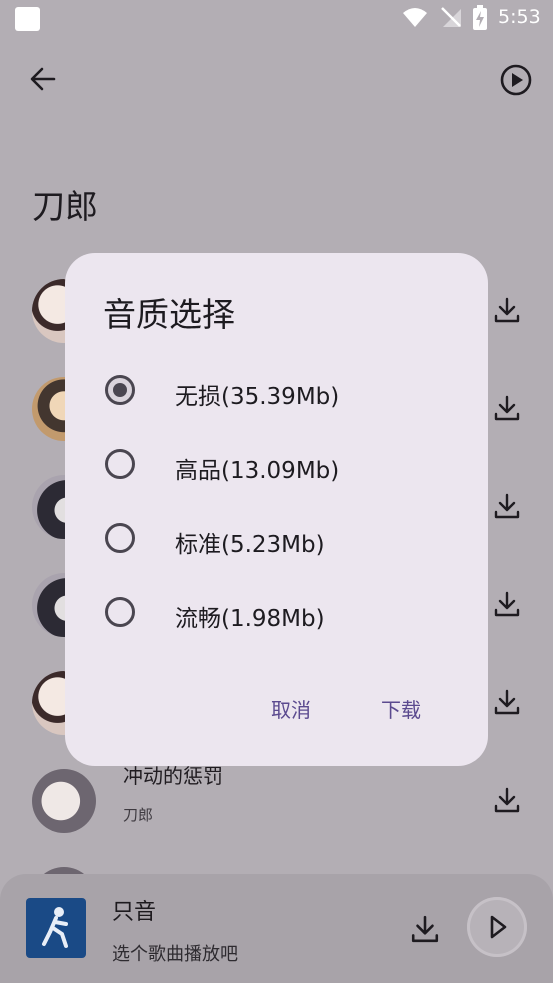 Image resolution: width=553 pixels, height=983 pixels. What do you see at coordinates (415, 17) in the screenshot?
I see `wifi-icon` at bounding box center [415, 17].